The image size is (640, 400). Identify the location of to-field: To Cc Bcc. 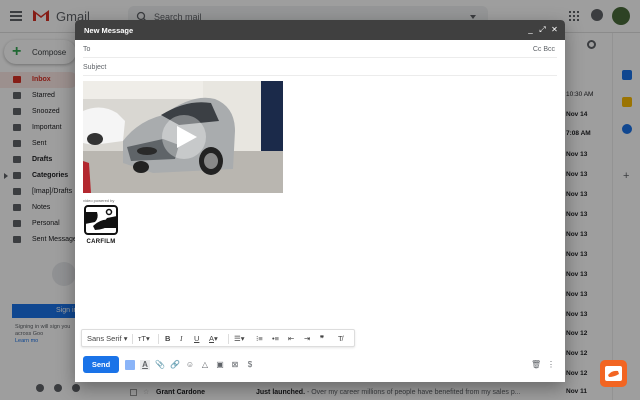
(320, 49).